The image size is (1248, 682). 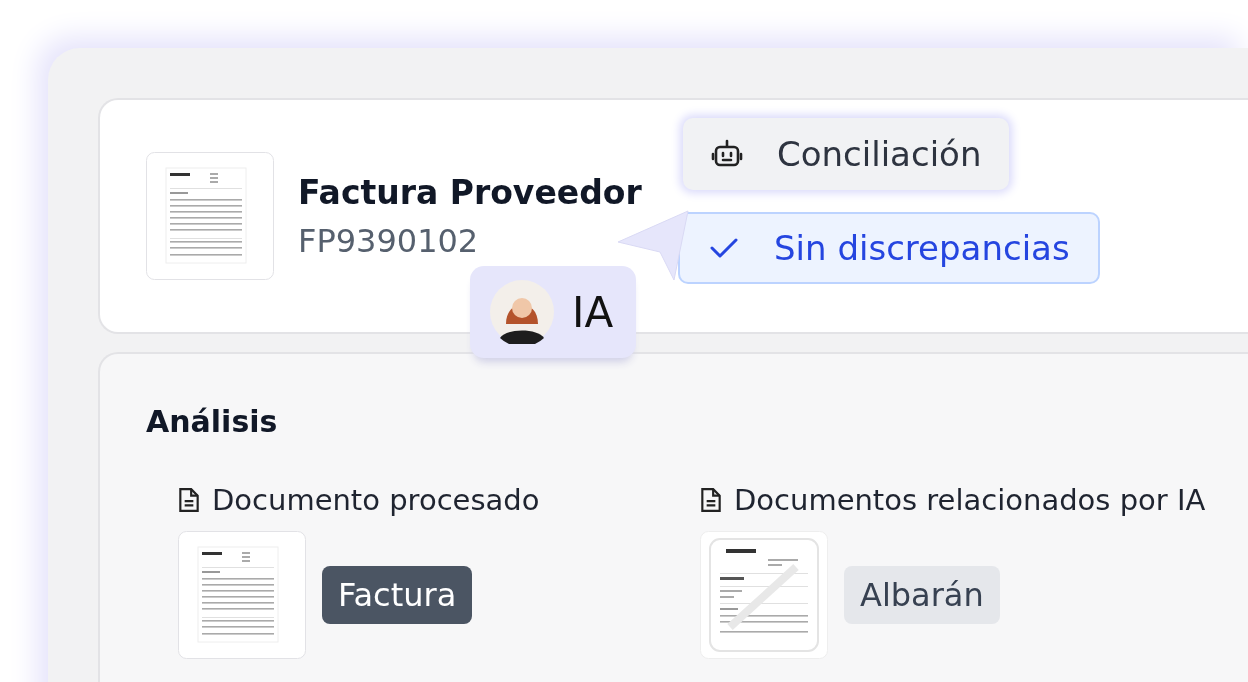 I want to click on document-title: Factura Proveedor, so click(x=470, y=192).